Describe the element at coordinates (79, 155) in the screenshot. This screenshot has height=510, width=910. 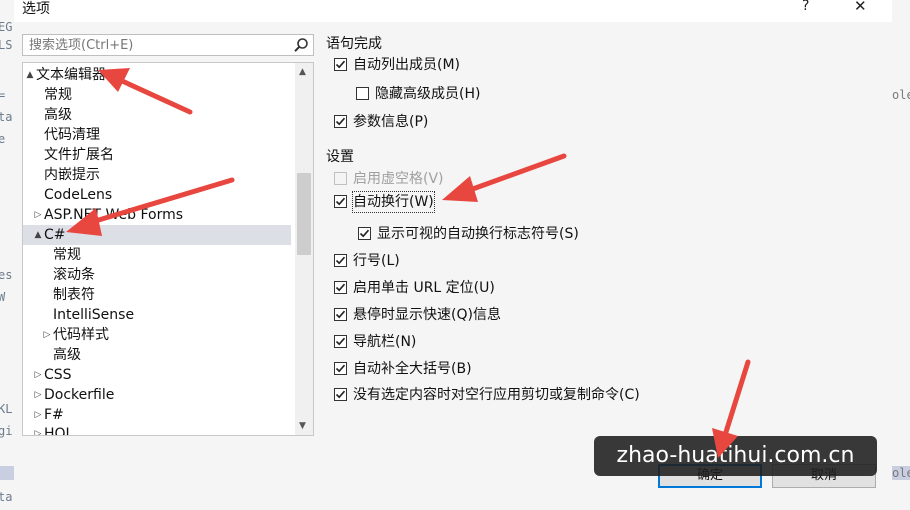
I see `tree-item-label: 文件扩展名` at that location.